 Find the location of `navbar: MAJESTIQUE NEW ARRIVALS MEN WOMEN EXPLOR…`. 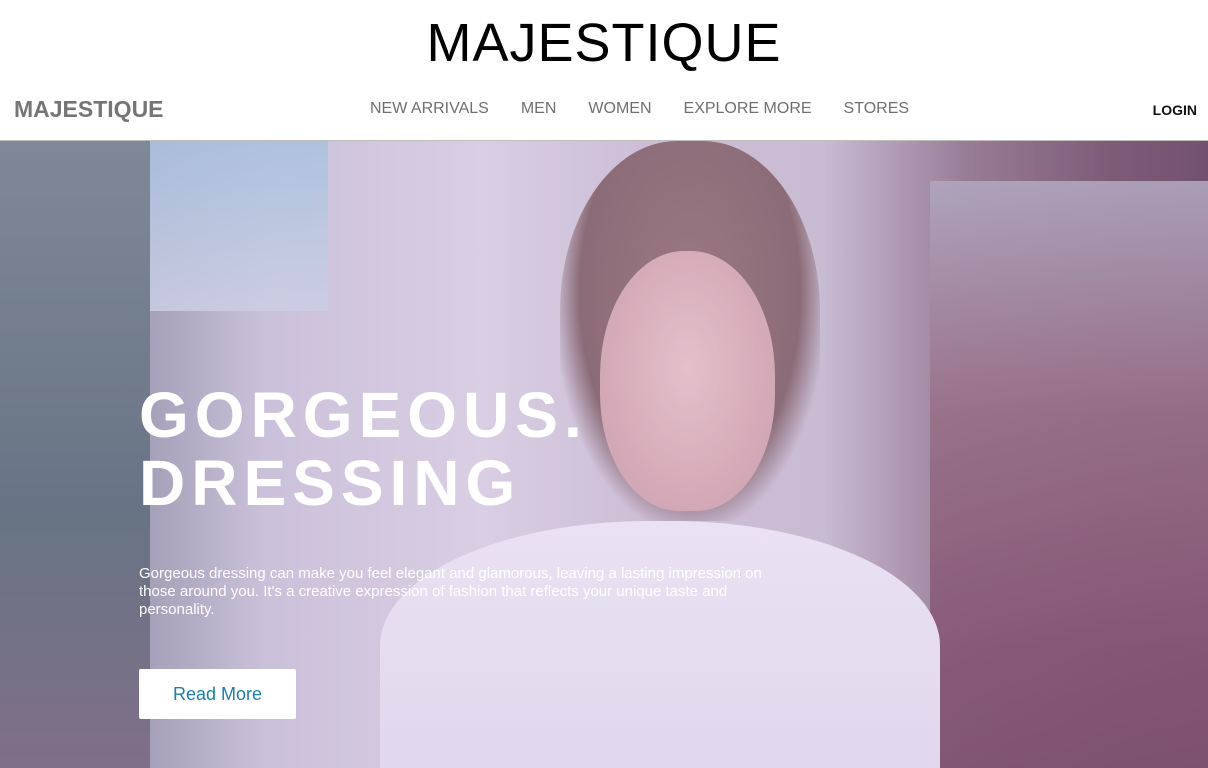

navbar: MAJESTIQUE NEW ARRIVALS MEN WOMEN EXPLOR… is located at coordinates (604, 113).